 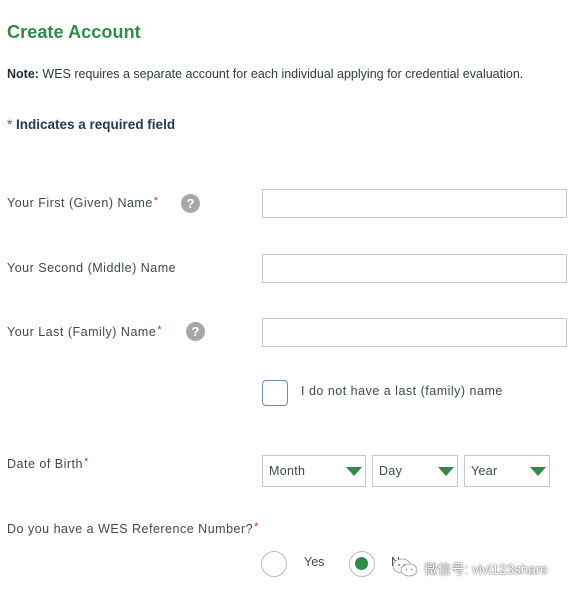 I want to click on note-label: Note:, so click(x=23, y=74).